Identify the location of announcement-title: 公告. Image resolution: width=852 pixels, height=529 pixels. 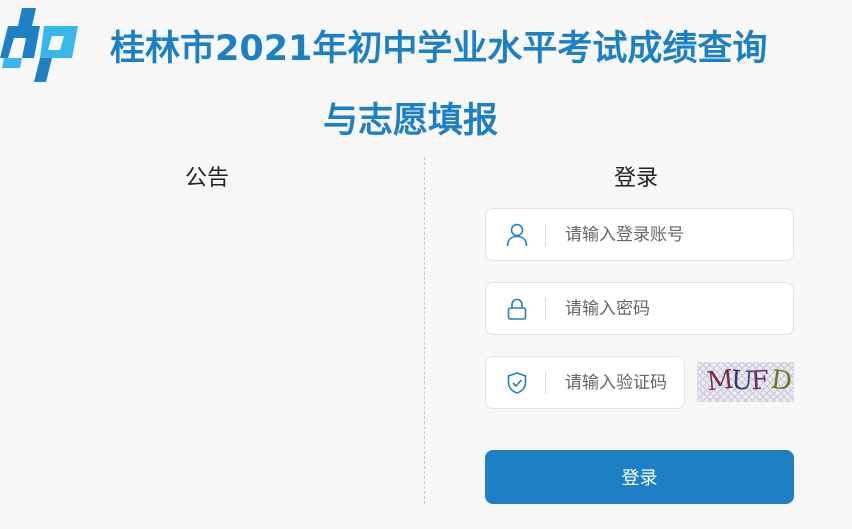
(207, 178).